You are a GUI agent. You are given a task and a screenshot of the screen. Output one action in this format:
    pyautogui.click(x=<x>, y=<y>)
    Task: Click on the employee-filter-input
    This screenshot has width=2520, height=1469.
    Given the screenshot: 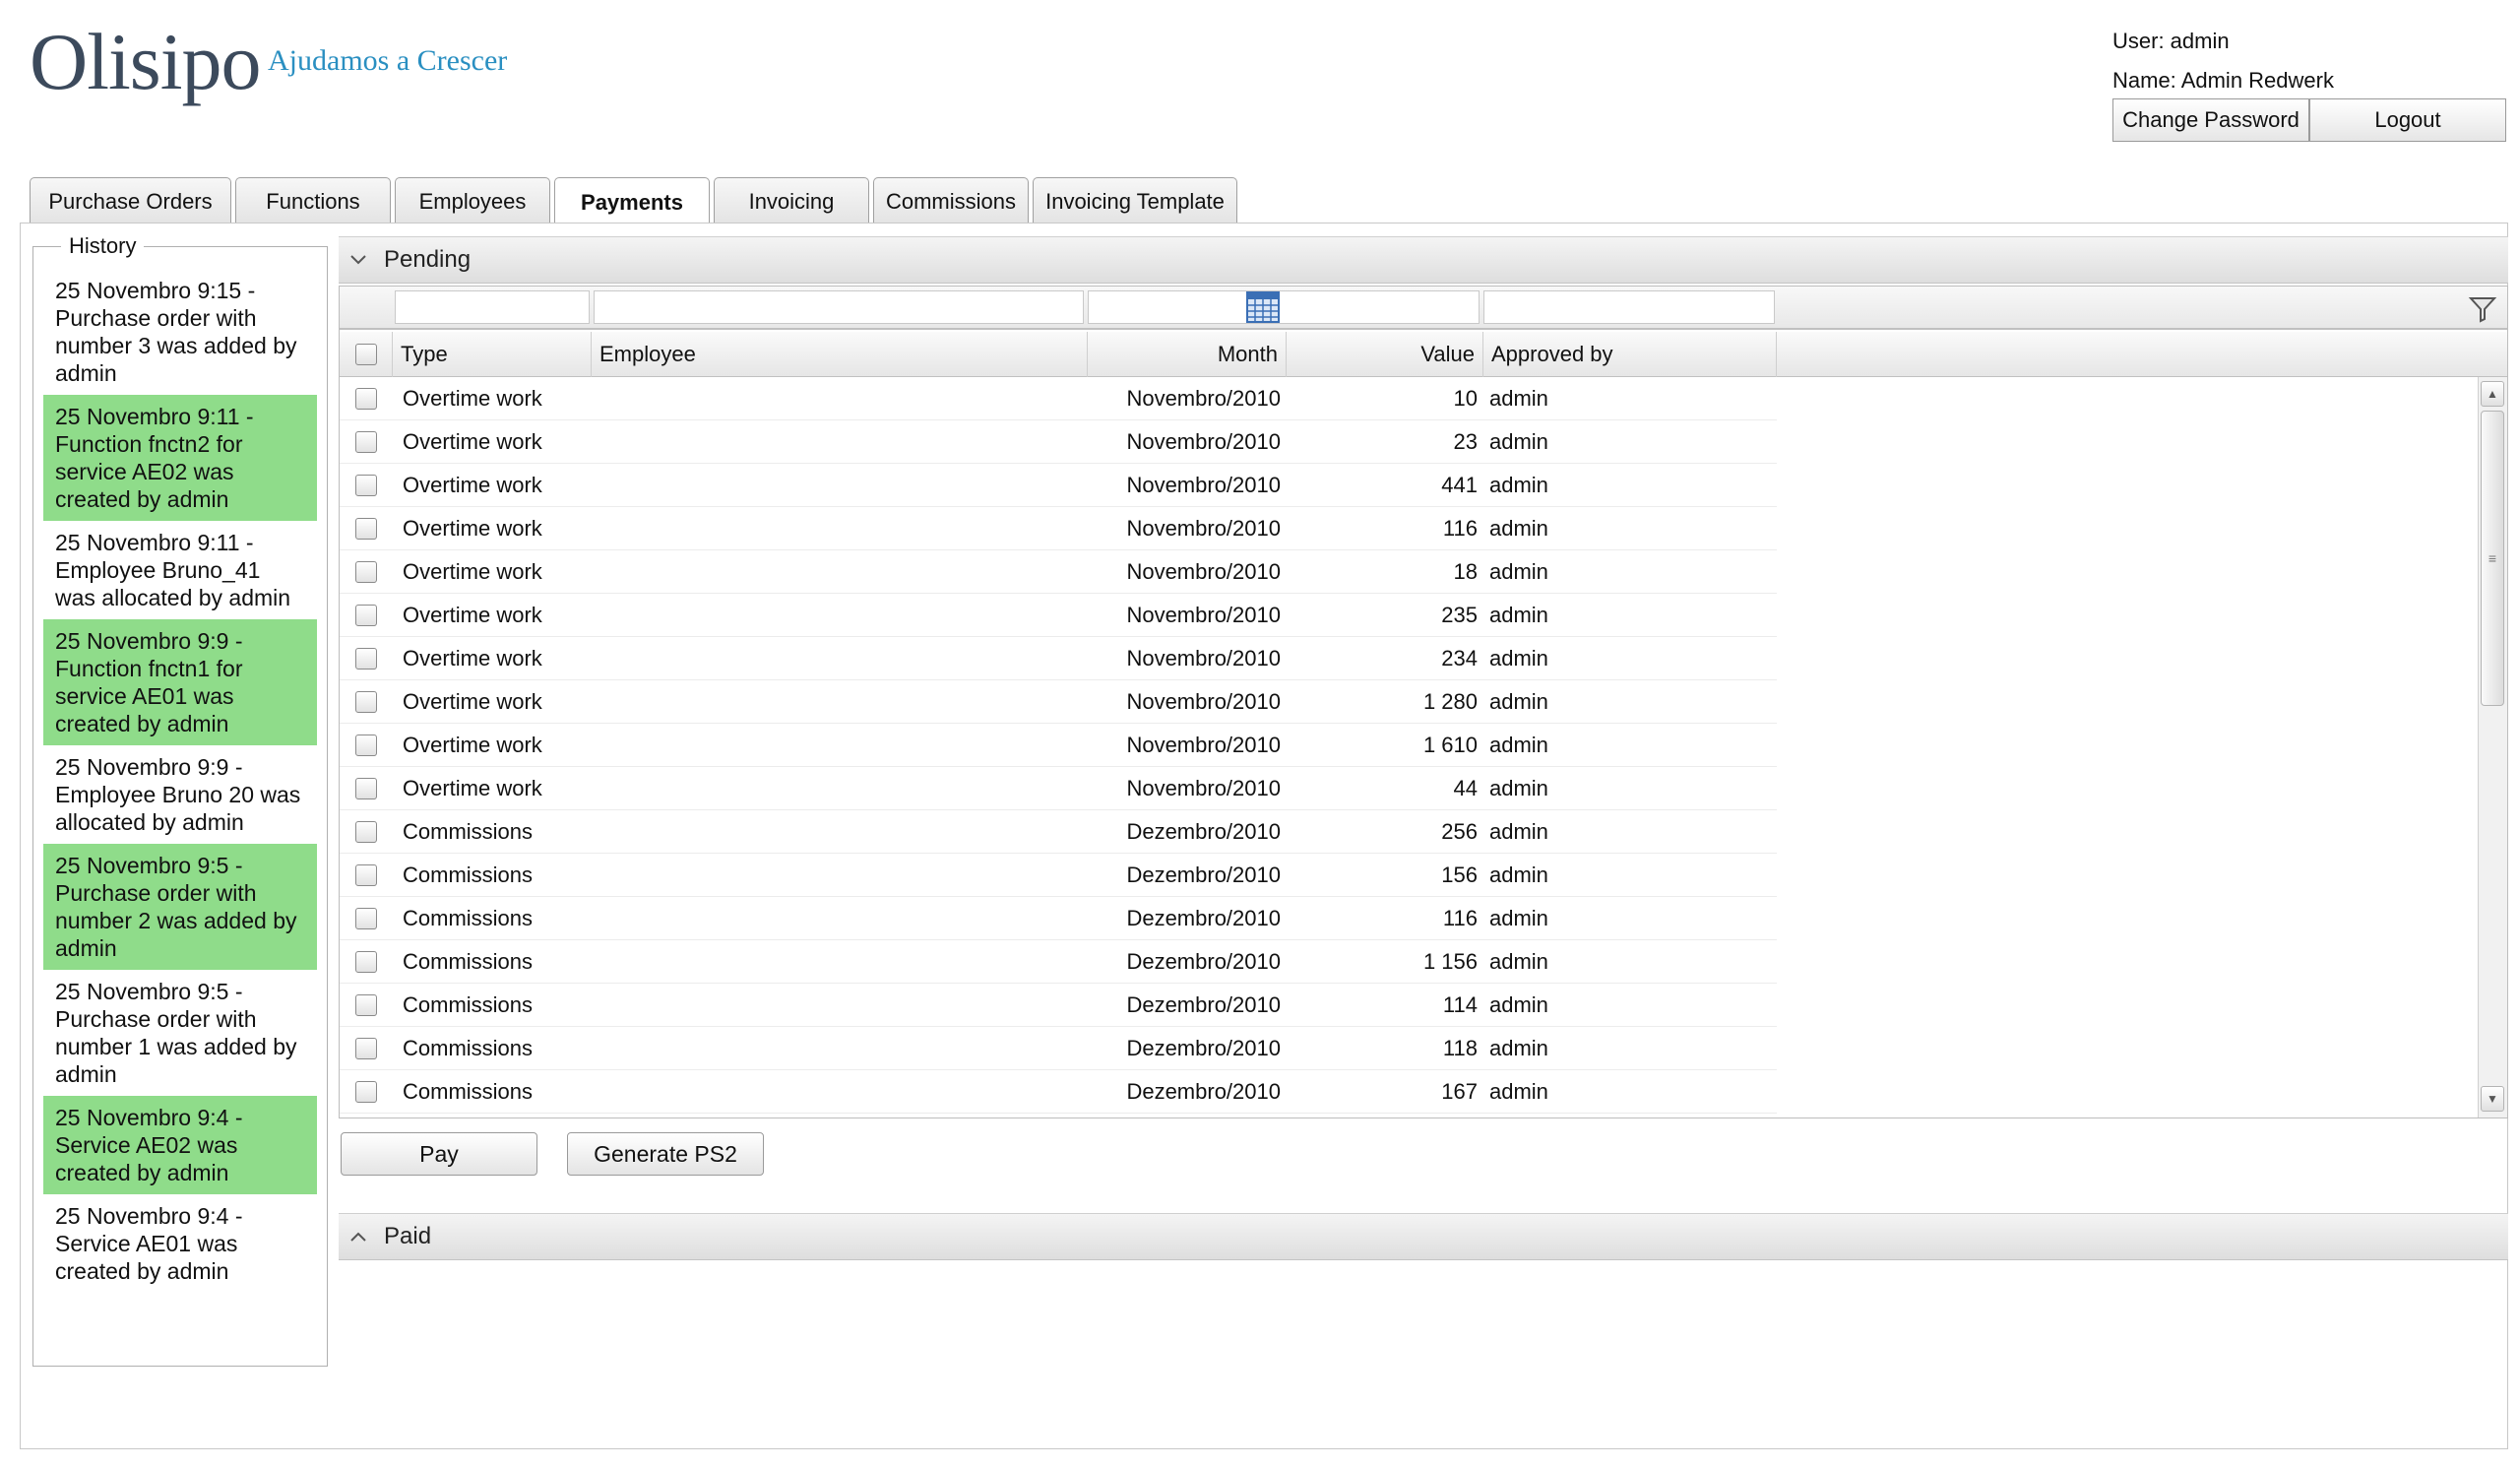 What is the action you would take?
    pyautogui.click(x=839, y=307)
    